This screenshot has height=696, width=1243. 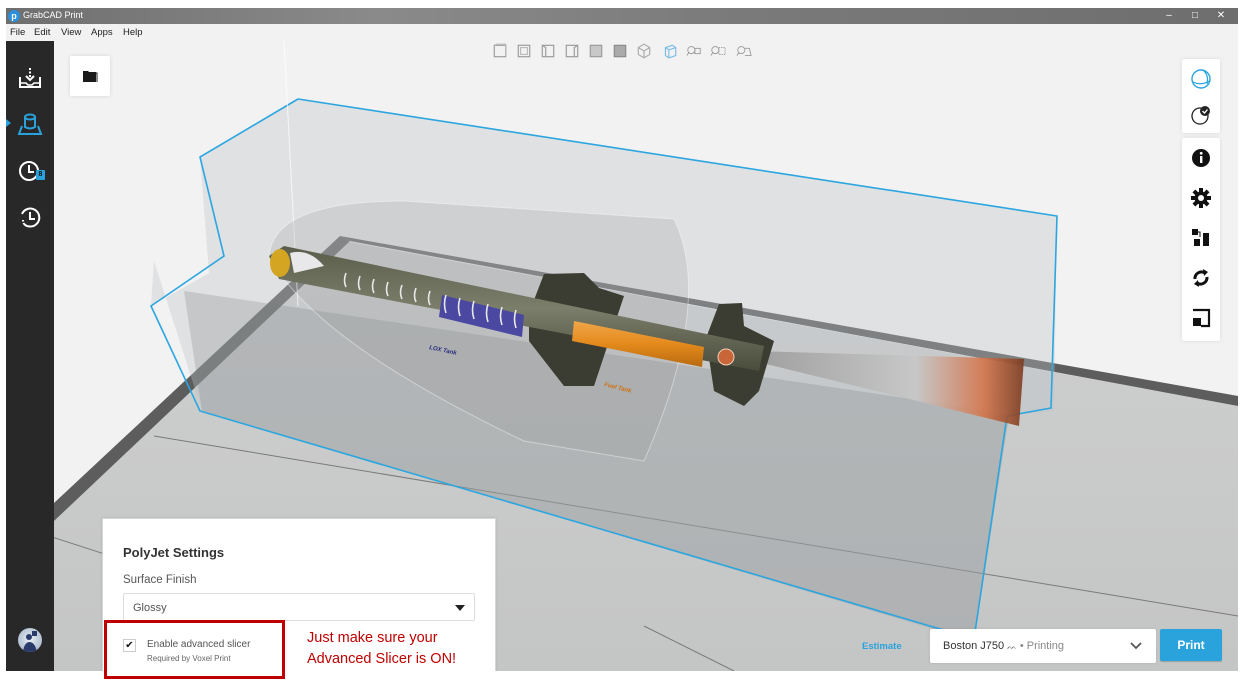 What do you see at coordinates (382, 659) in the screenshot?
I see `annotation-line-2: Advanced Slicer is ON!` at bounding box center [382, 659].